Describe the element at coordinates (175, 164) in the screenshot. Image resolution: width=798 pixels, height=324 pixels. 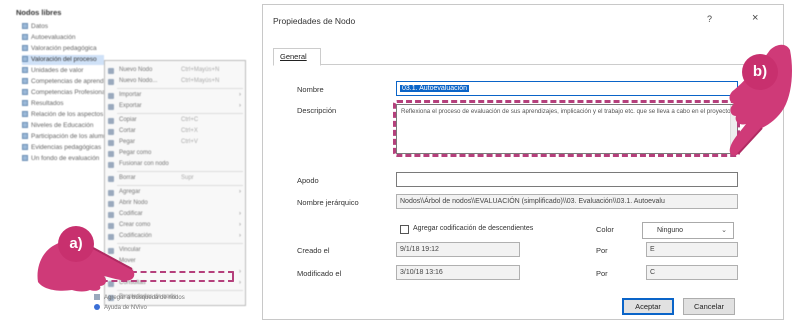
I see `context-menu-item: Fusionar con nodo` at that location.